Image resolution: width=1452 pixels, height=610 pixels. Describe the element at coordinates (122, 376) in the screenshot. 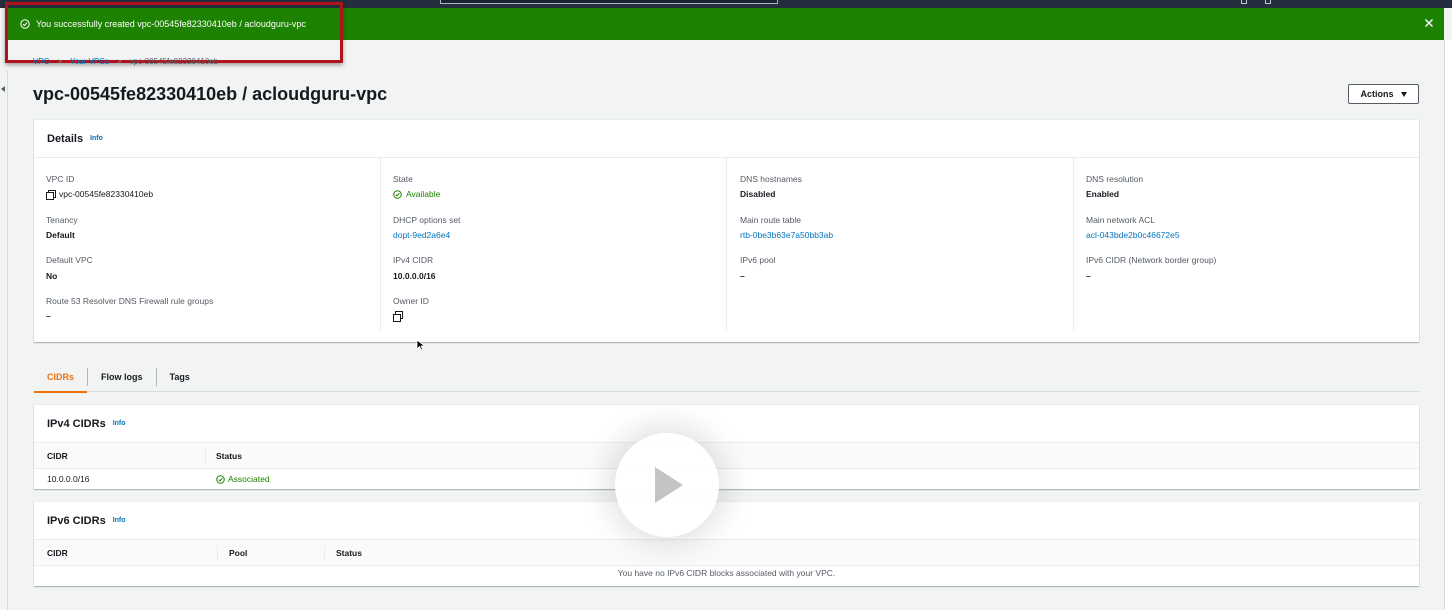

I see `tab-flow-logs: Flow logs` at that location.